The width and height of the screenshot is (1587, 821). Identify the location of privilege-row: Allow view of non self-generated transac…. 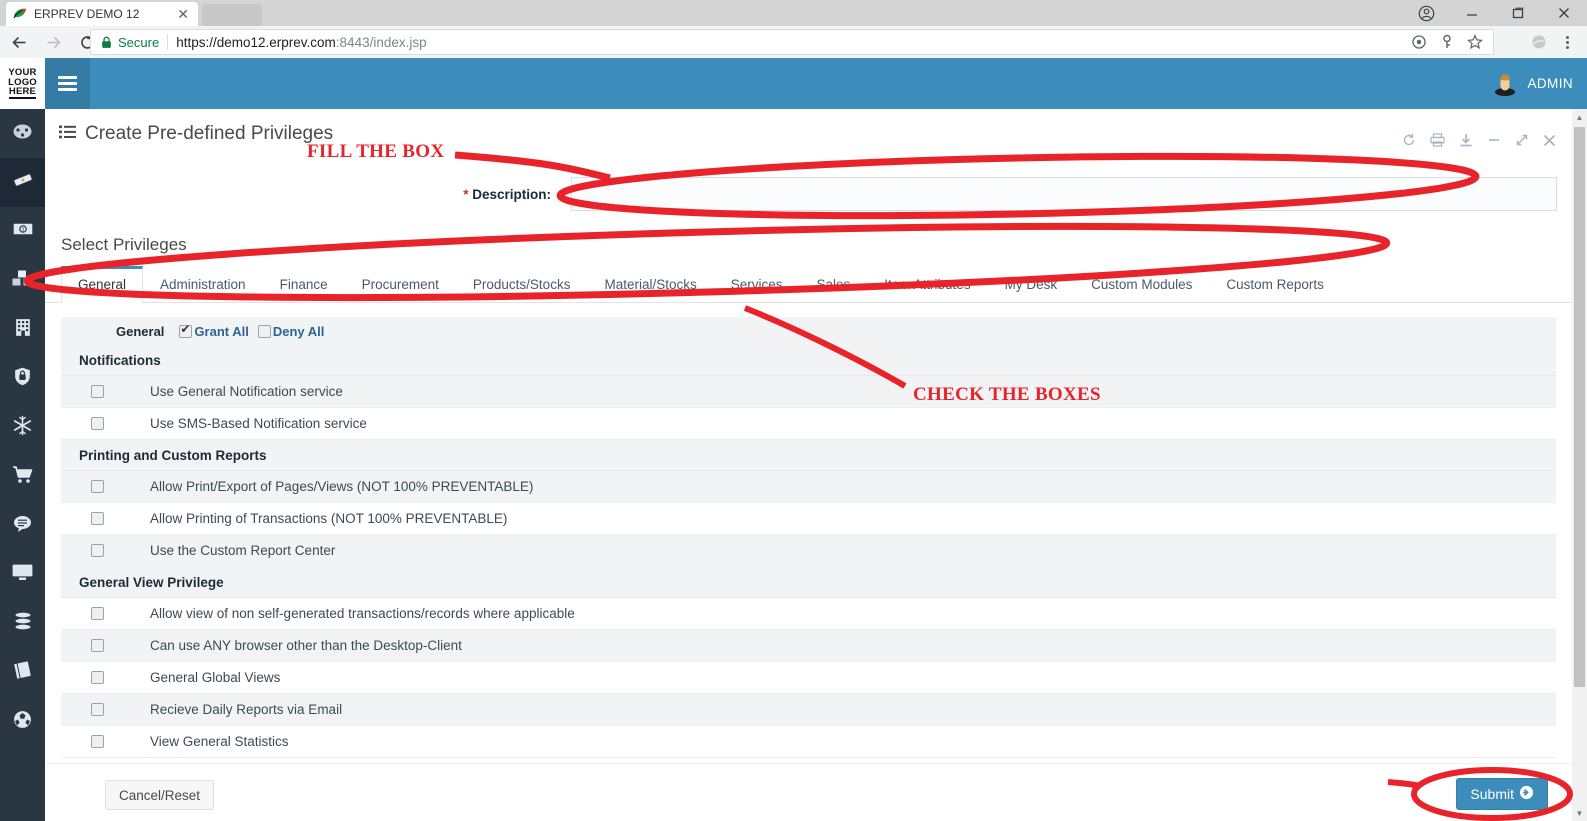
(808, 614).